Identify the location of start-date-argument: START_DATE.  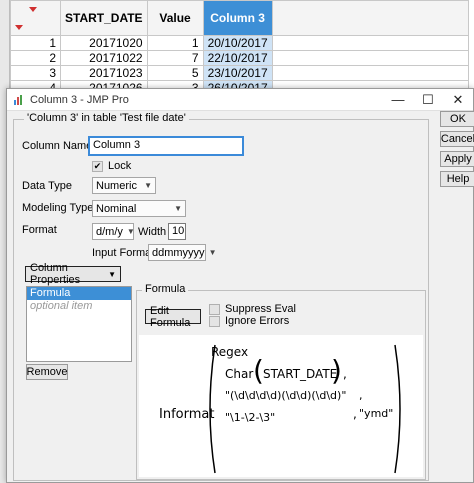
(300, 374).